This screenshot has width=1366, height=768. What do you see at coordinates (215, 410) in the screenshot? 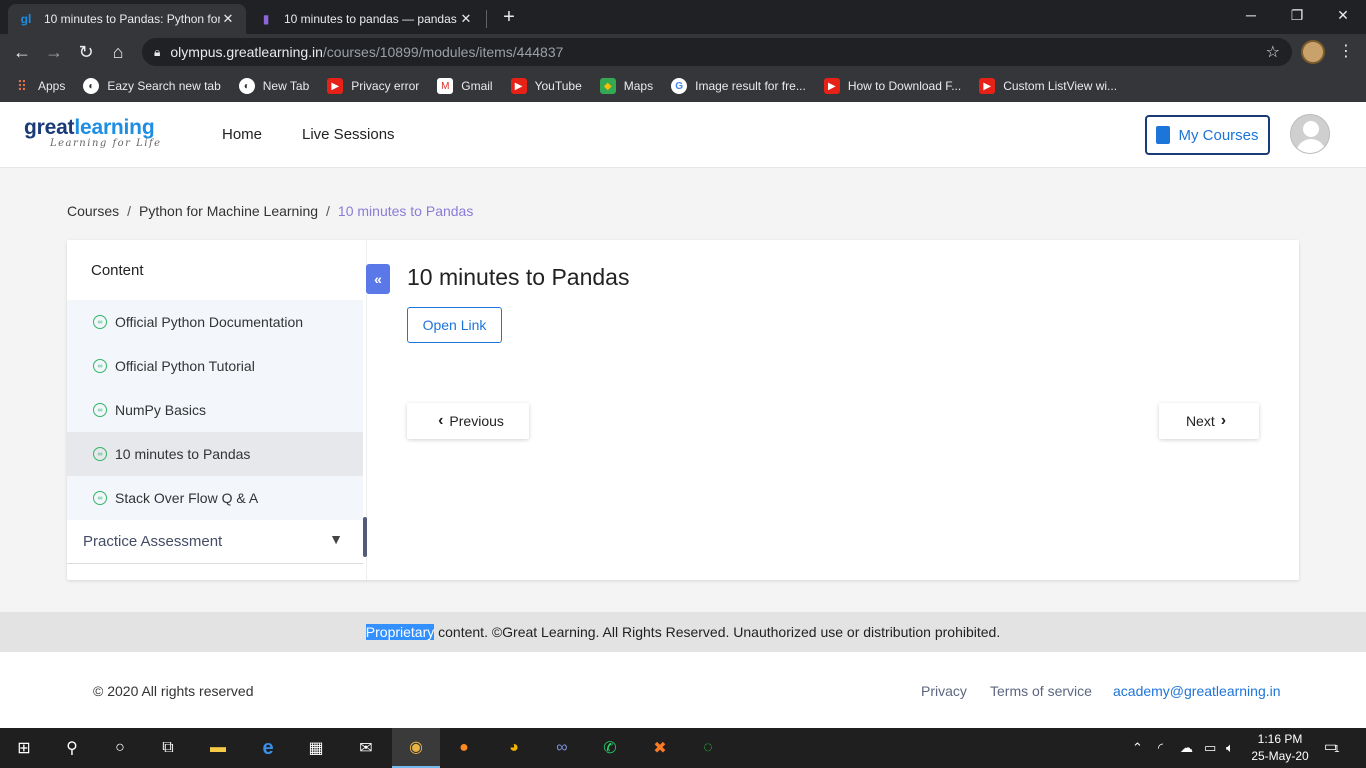
I see `sidebar-item-numpy-basics: ∞ NumPy Basics` at bounding box center [215, 410].